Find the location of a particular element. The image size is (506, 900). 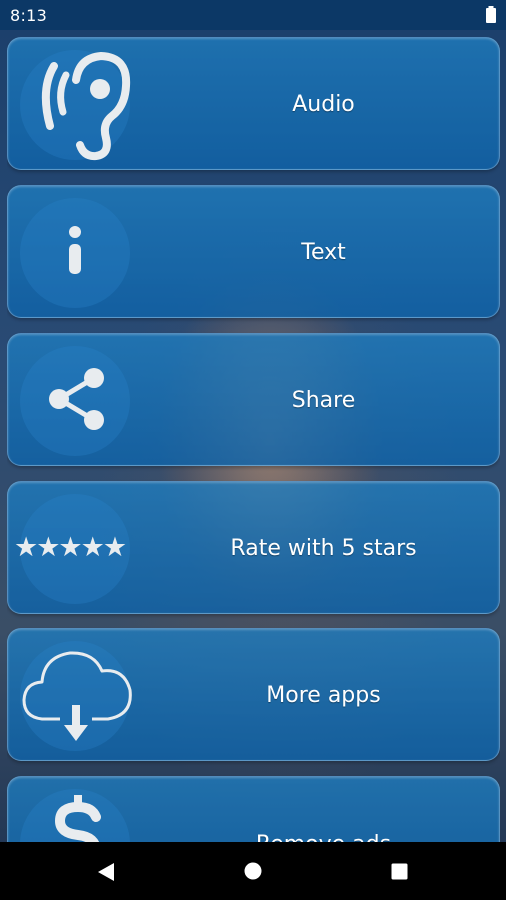

menu-item-label: Remove ads is located at coordinates (323, 809).